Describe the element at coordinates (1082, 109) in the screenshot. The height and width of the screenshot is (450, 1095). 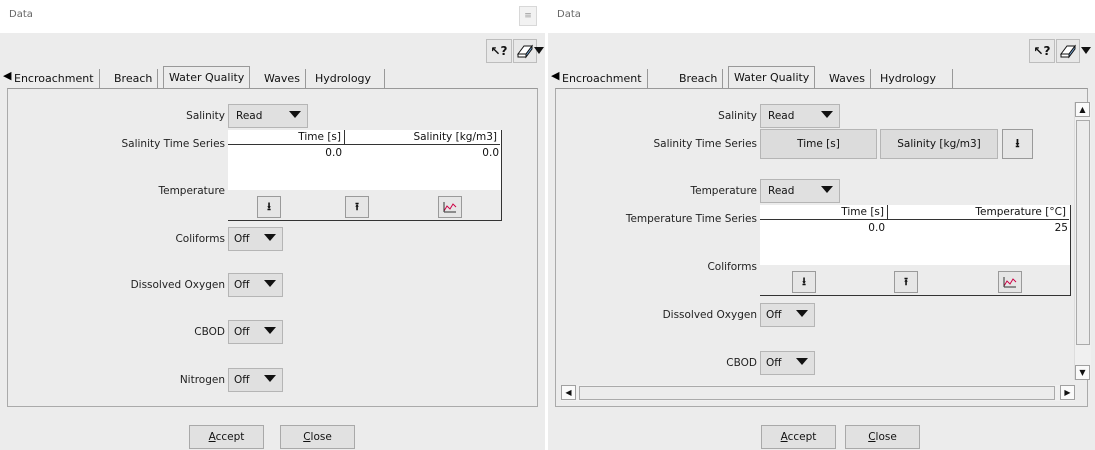
I see `scroll-up-icon: ▲` at that location.